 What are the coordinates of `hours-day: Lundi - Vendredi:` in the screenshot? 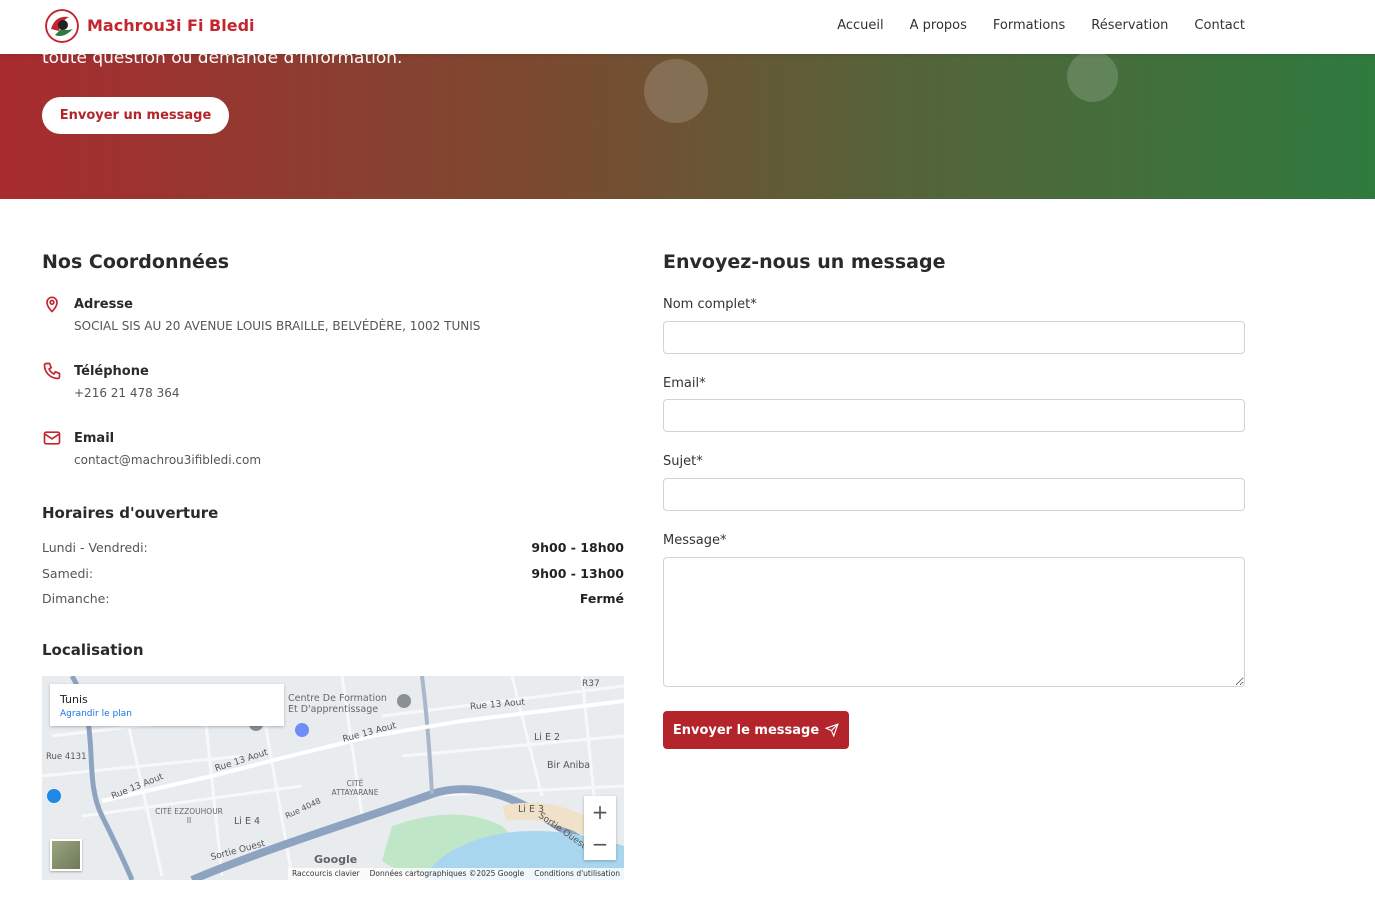 It's located at (95, 547).